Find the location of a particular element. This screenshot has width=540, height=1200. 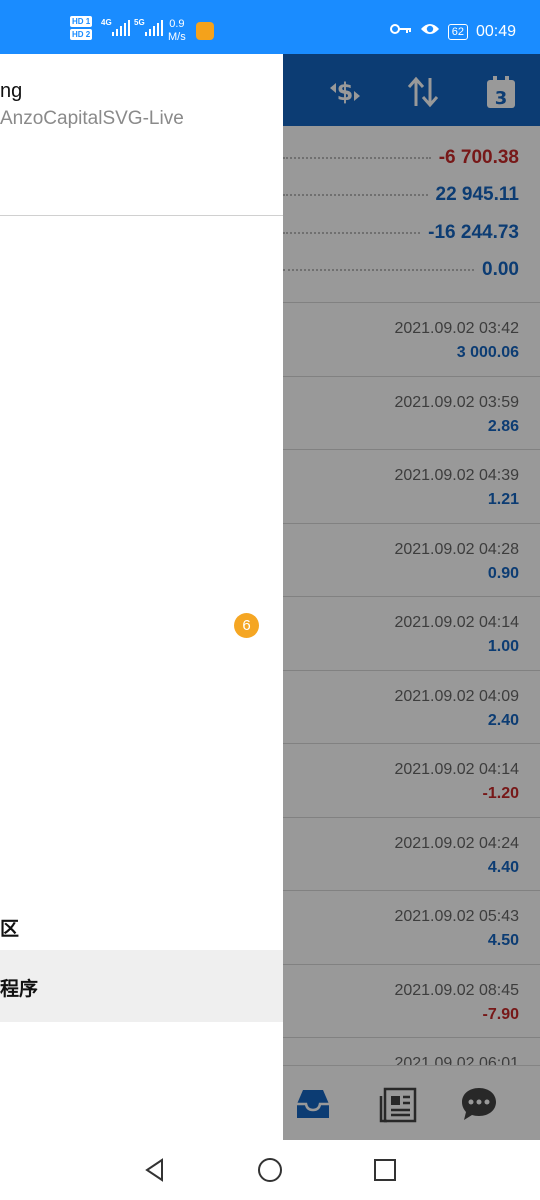

sim-indicators: HD 1 HD 2 is located at coordinates (81, 29).